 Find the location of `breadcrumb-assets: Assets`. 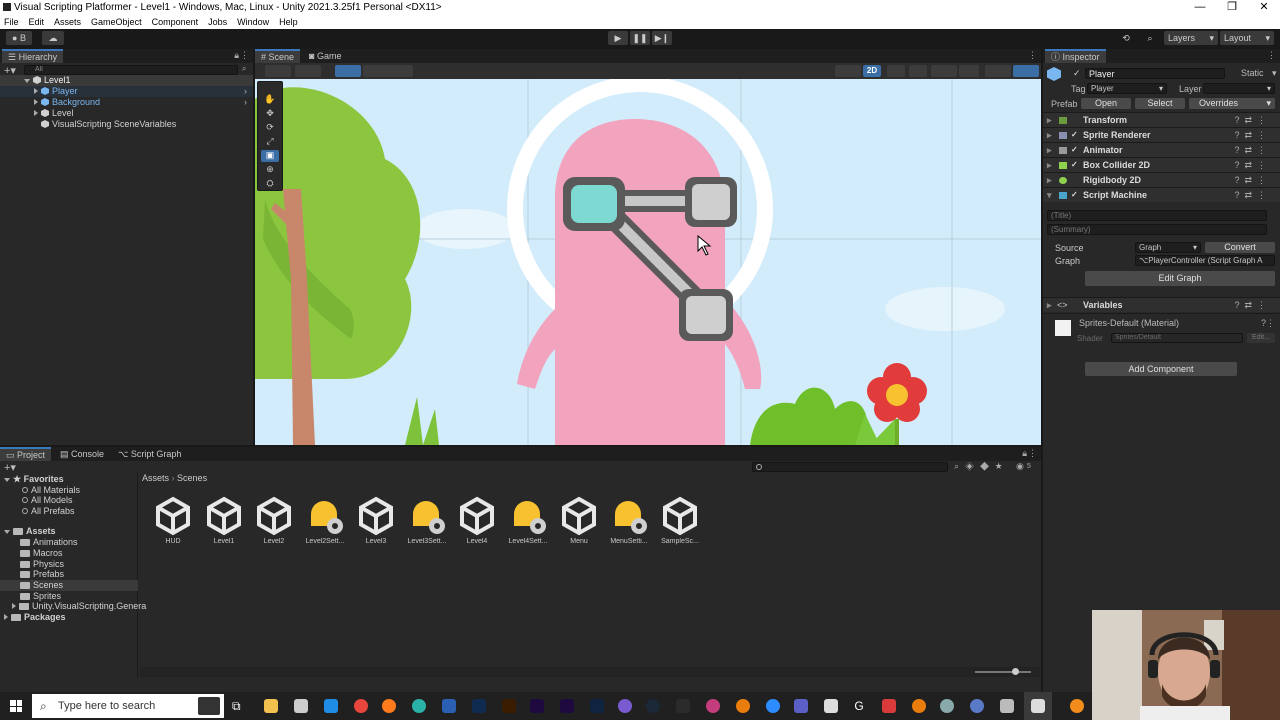

breadcrumb-assets: Assets is located at coordinates (155, 478).